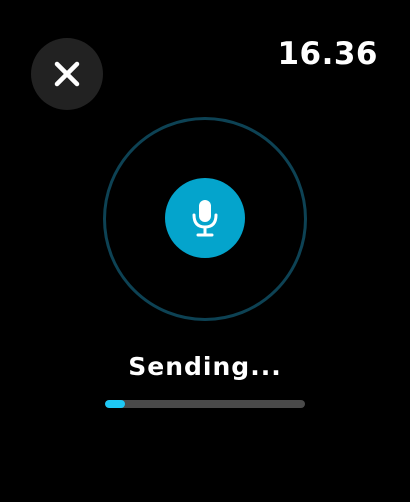  What do you see at coordinates (327, 54) in the screenshot?
I see `clock-time: 16.36` at bounding box center [327, 54].